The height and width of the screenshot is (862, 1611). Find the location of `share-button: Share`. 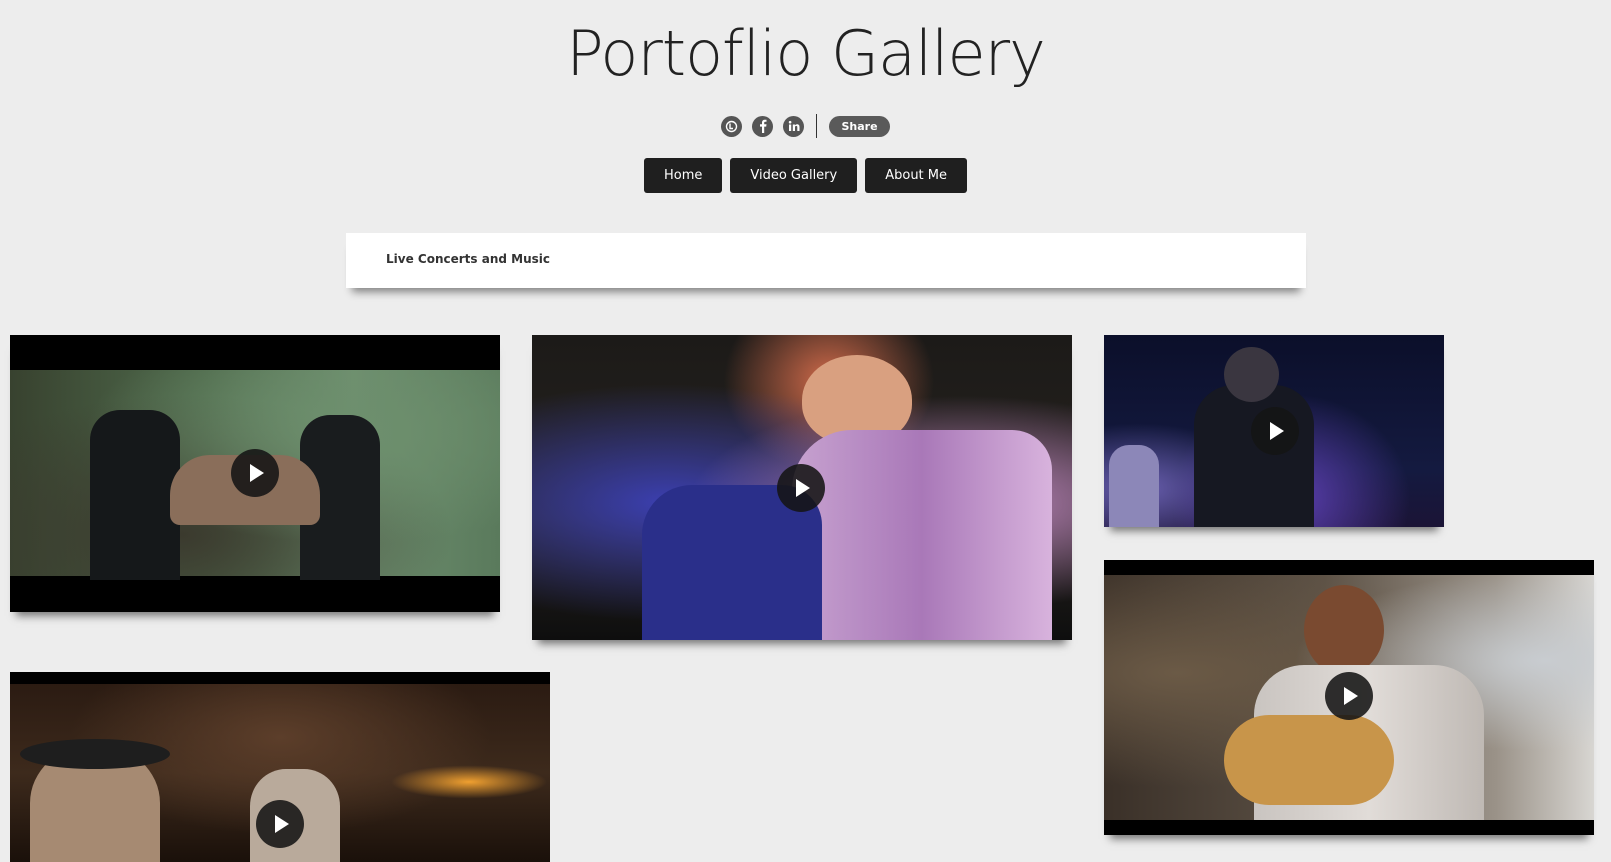

share-button: Share is located at coordinates (859, 126).